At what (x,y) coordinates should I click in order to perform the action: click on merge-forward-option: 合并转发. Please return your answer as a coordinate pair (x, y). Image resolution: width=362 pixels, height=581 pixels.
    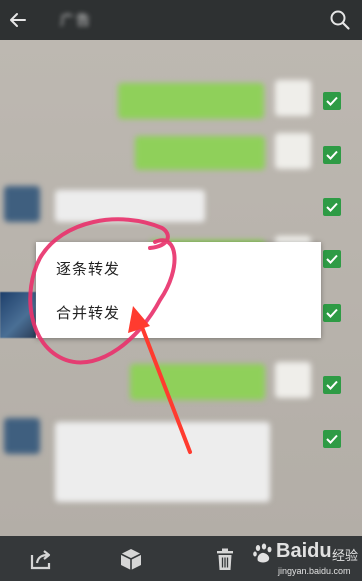
    Looking at the image, I should click on (178, 312).